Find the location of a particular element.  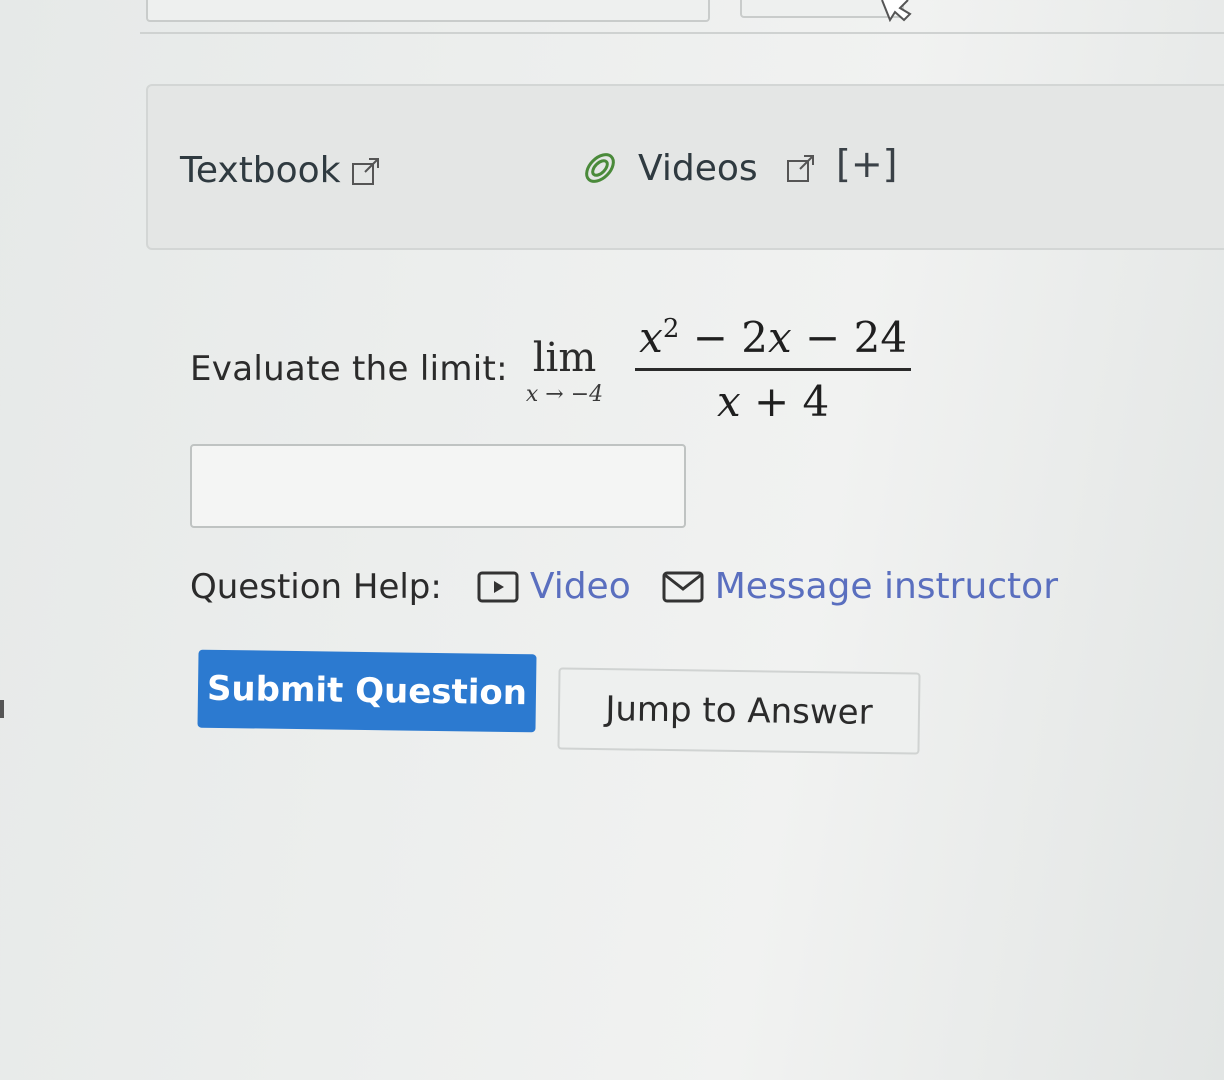

videos-link: Videos is located at coordinates (697, 168).